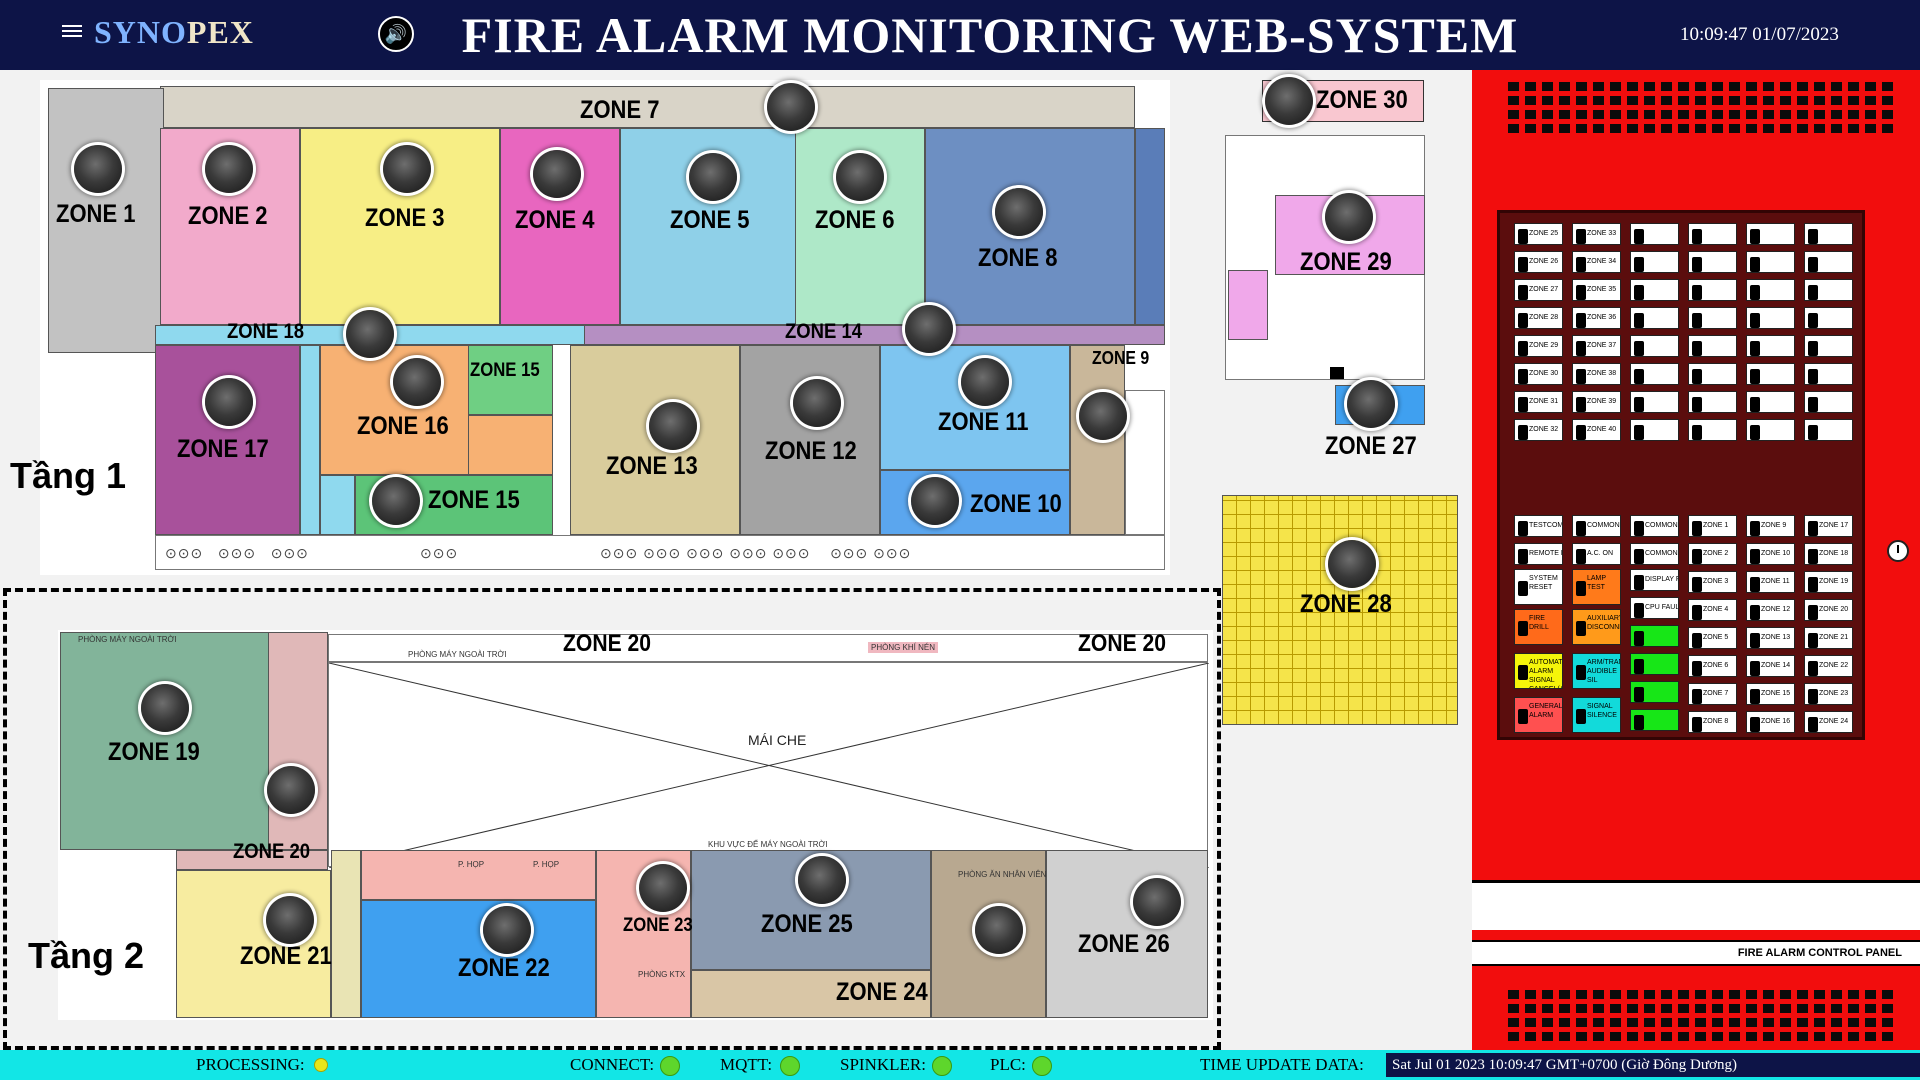  Describe the element at coordinates (713, 177) in the screenshot. I see `zone-5-led` at that location.